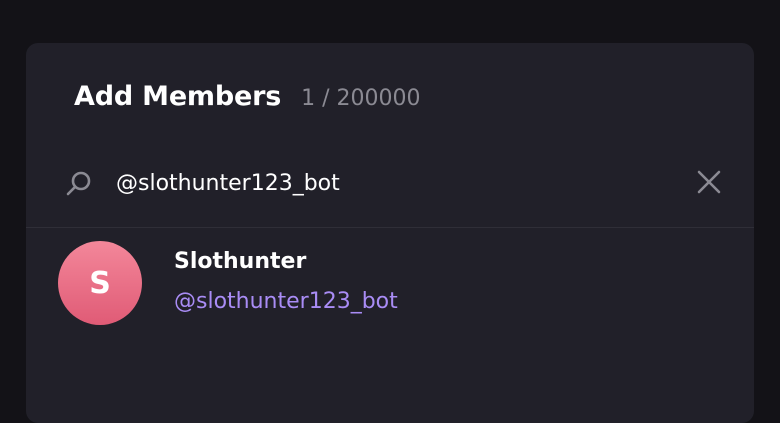 This screenshot has height=423, width=780. I want to click on result-username: @slothunter123_bot, so click(286, 301).